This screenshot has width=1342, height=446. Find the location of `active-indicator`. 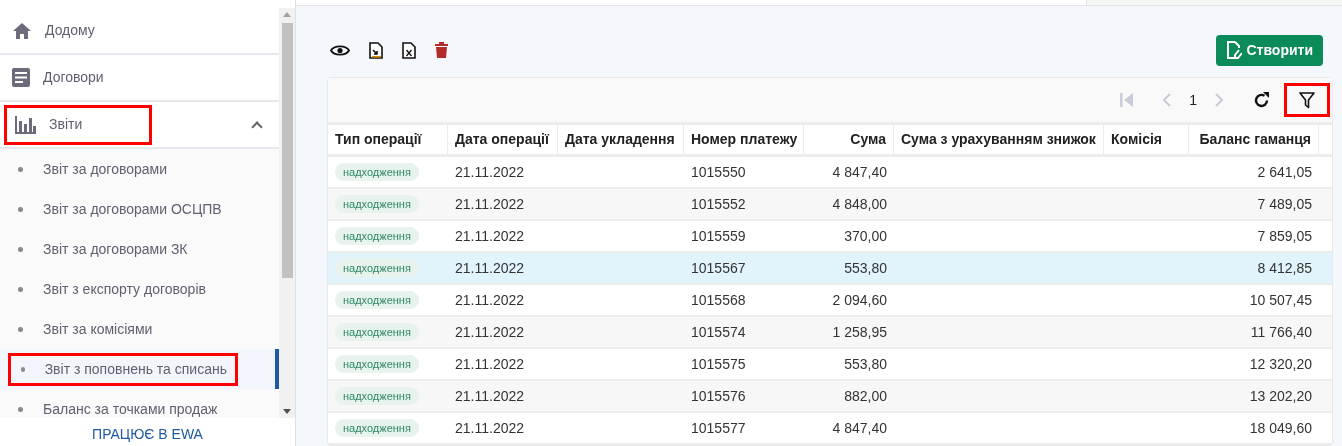

active-indicator is located at coordinates (277, 369).